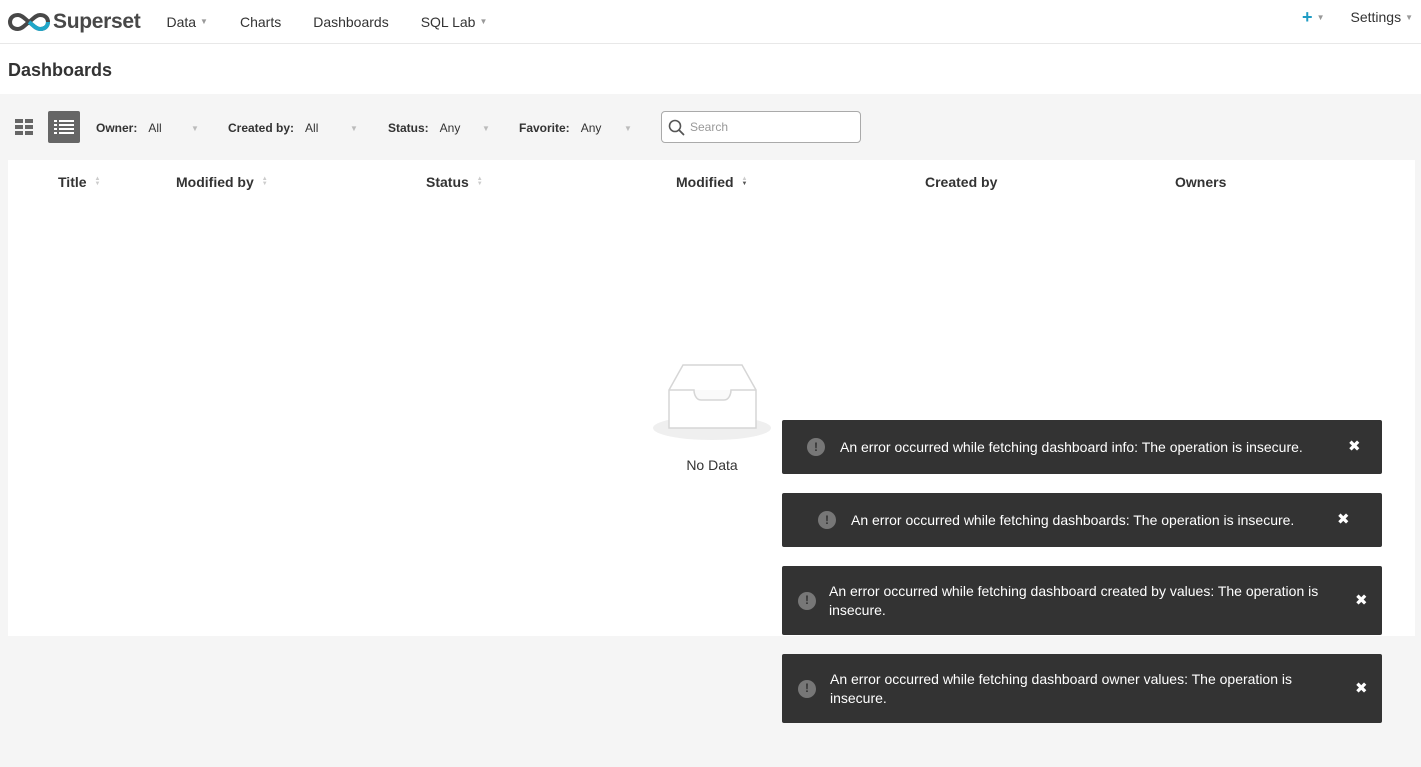  I want to click on nav-item-label: SQL Lab, so click(448, 21).